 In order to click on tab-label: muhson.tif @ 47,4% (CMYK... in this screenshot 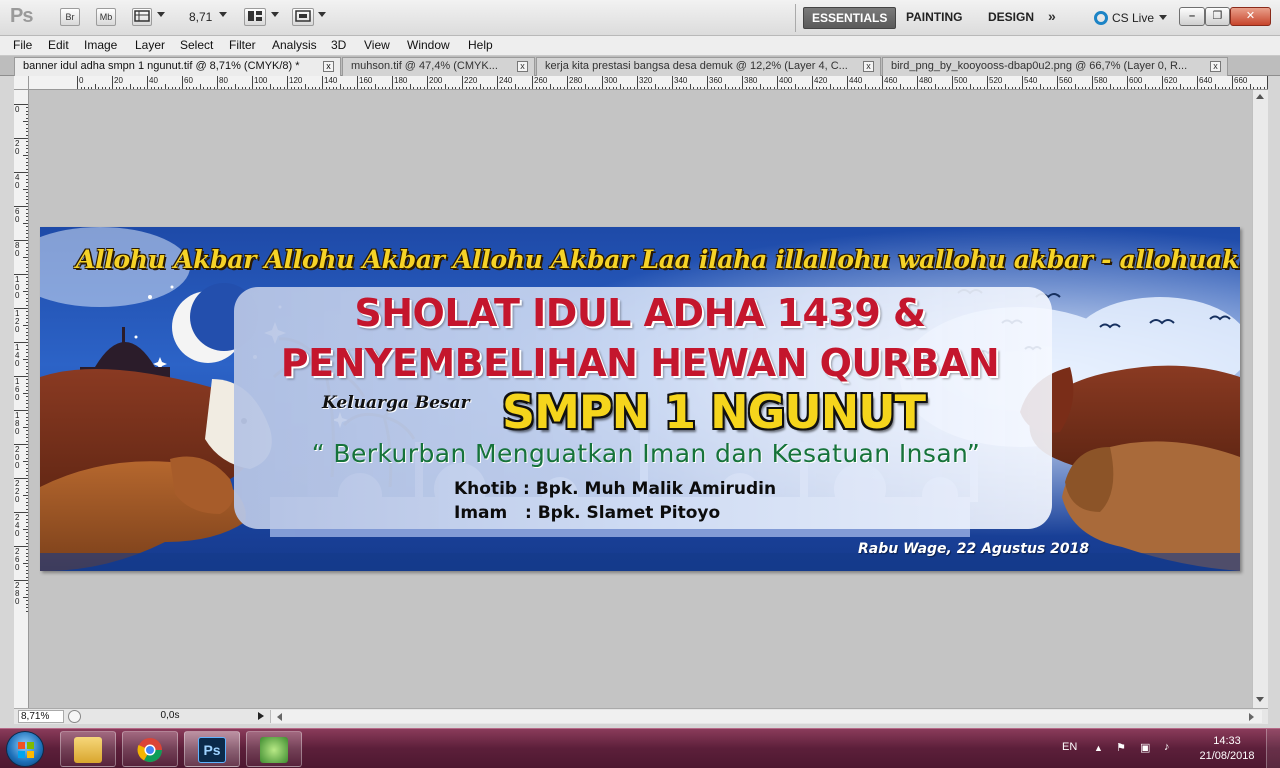, I will do `click(424, 66)`.